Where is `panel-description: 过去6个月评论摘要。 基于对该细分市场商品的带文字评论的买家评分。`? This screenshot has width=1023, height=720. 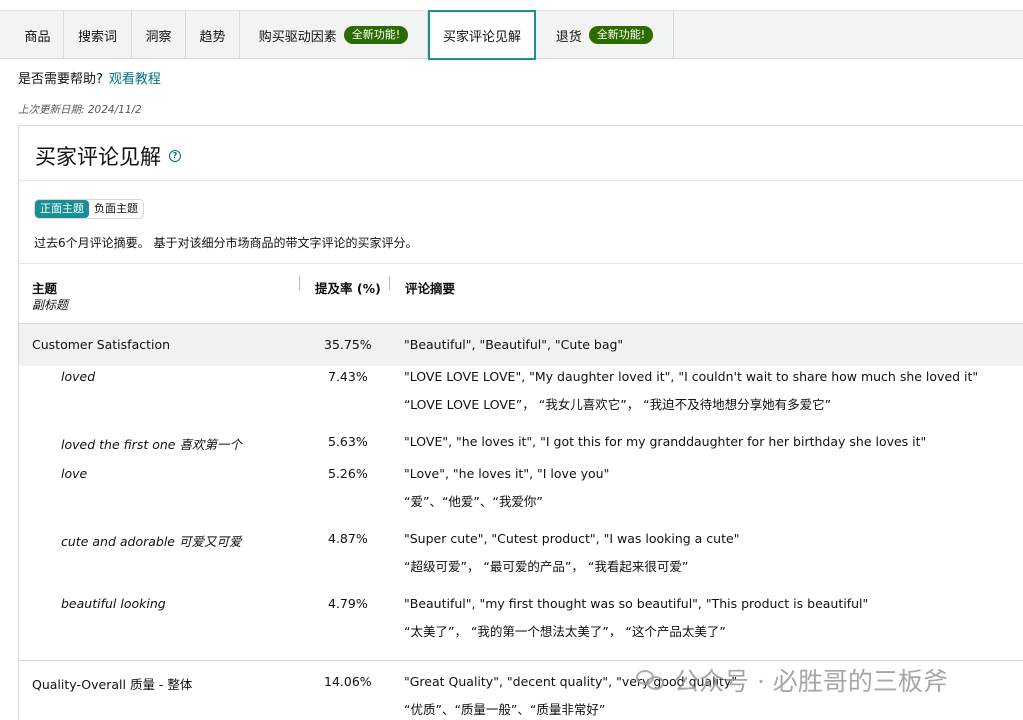 panel-description: 过去6个月评论摘要。 基于对该细分市场商品的带文字评论的买家评分。 is located at coordinates (226, 243).